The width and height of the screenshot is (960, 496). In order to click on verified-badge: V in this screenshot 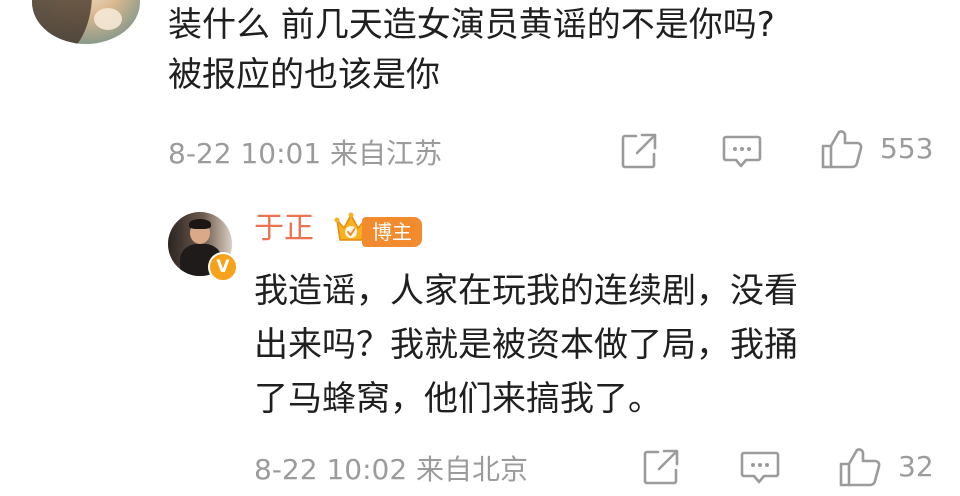, I will do `click(223, 267)`.